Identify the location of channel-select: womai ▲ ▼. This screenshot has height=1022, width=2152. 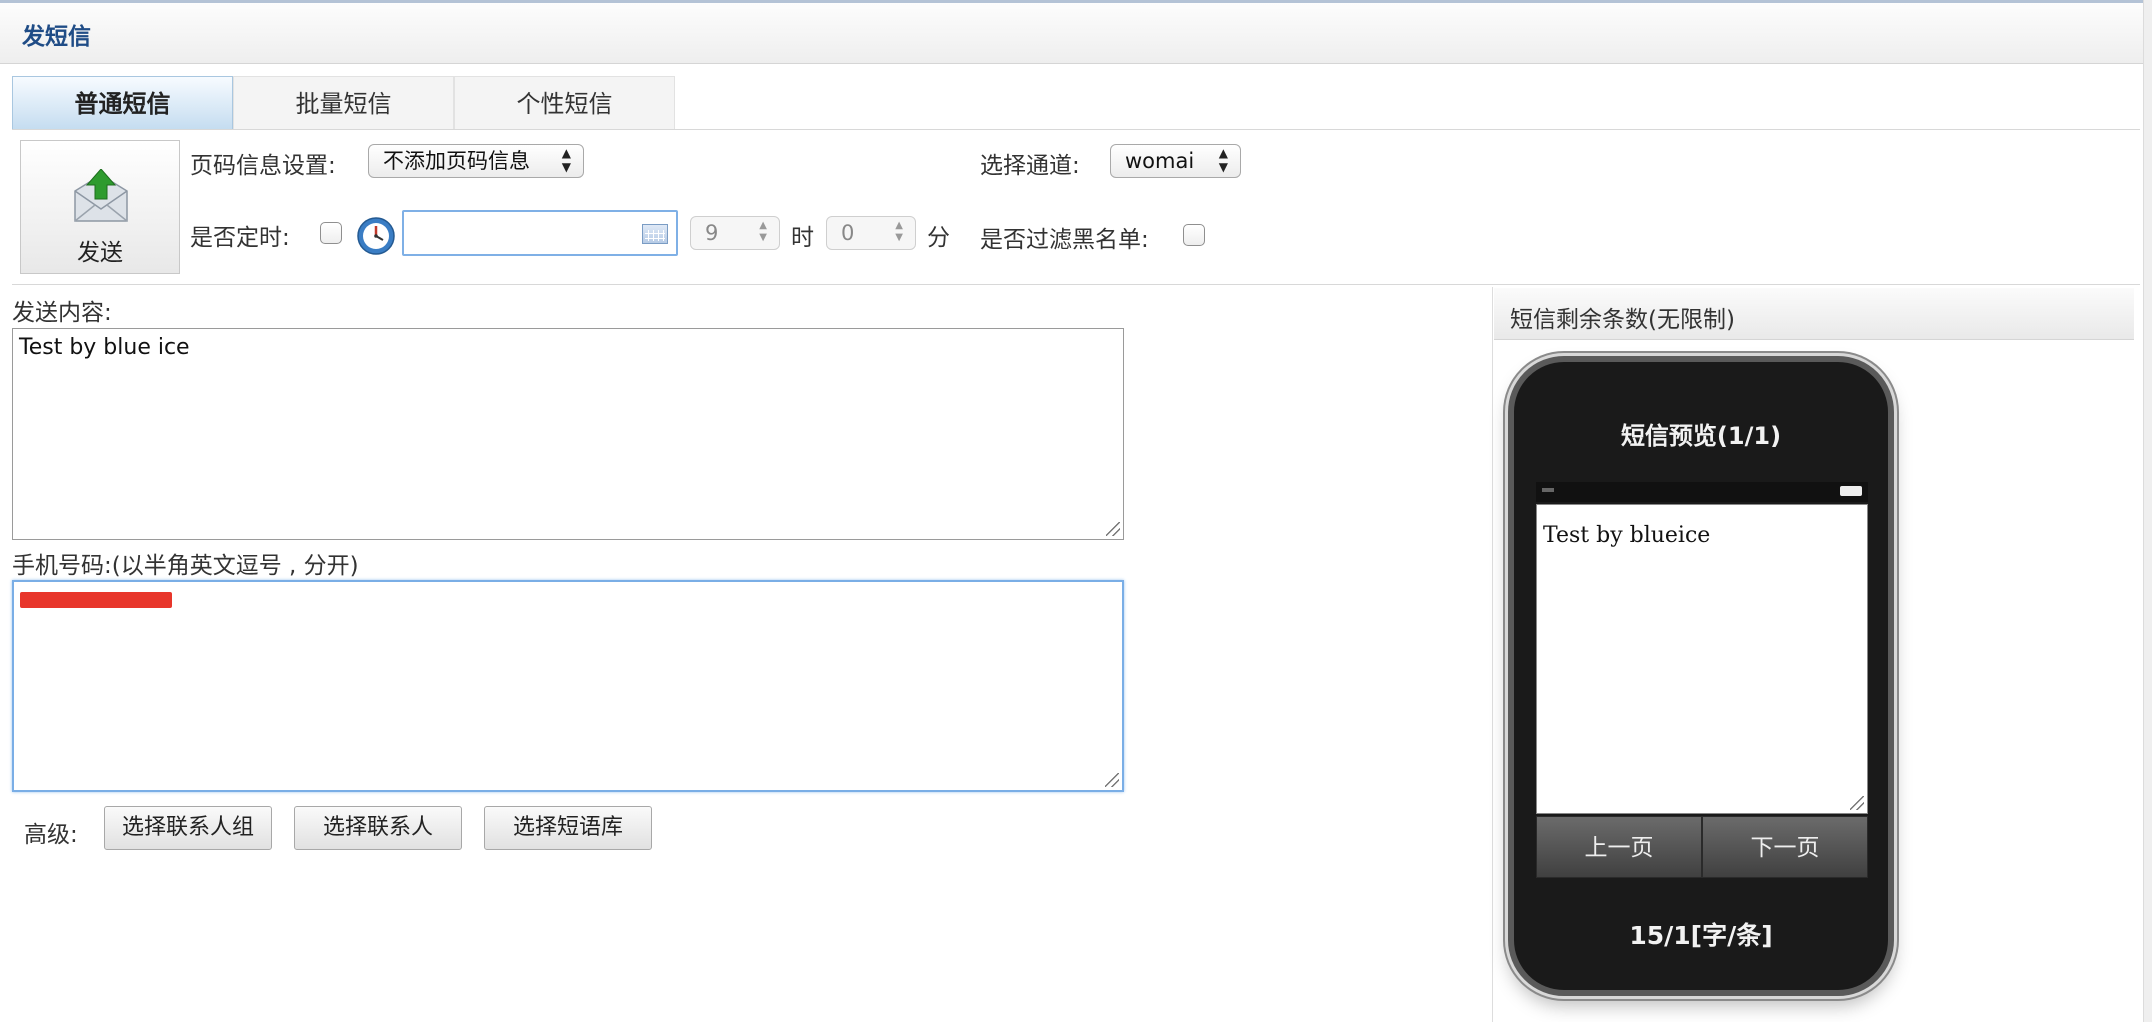
(1175, 161).